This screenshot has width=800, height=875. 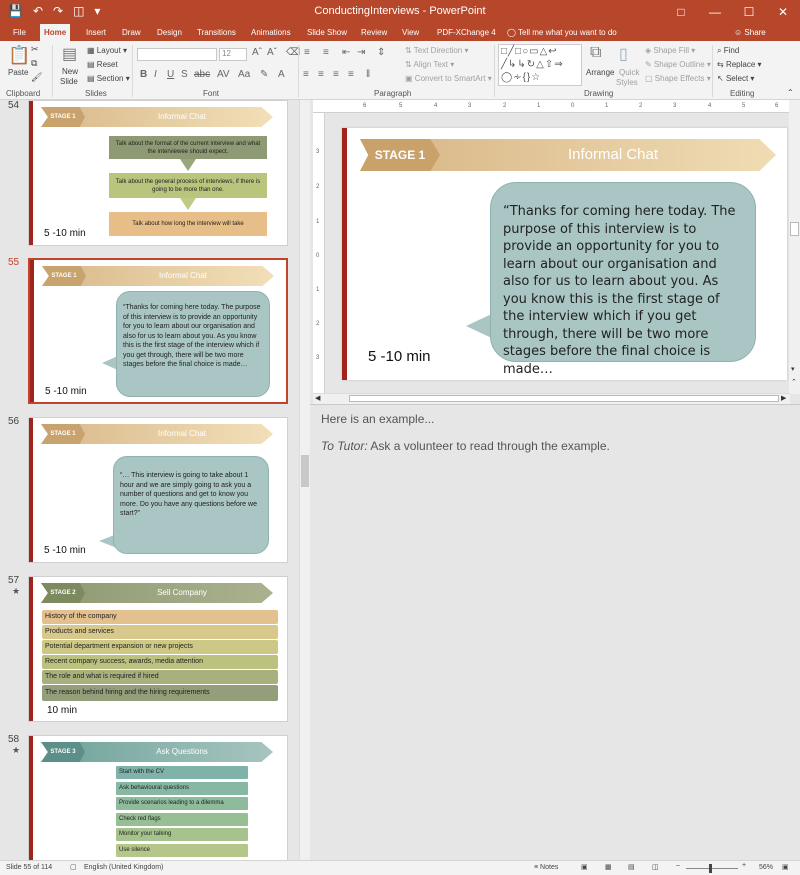 I want to click on scroll-left-icon: ◀, so click(x=317, y=398).